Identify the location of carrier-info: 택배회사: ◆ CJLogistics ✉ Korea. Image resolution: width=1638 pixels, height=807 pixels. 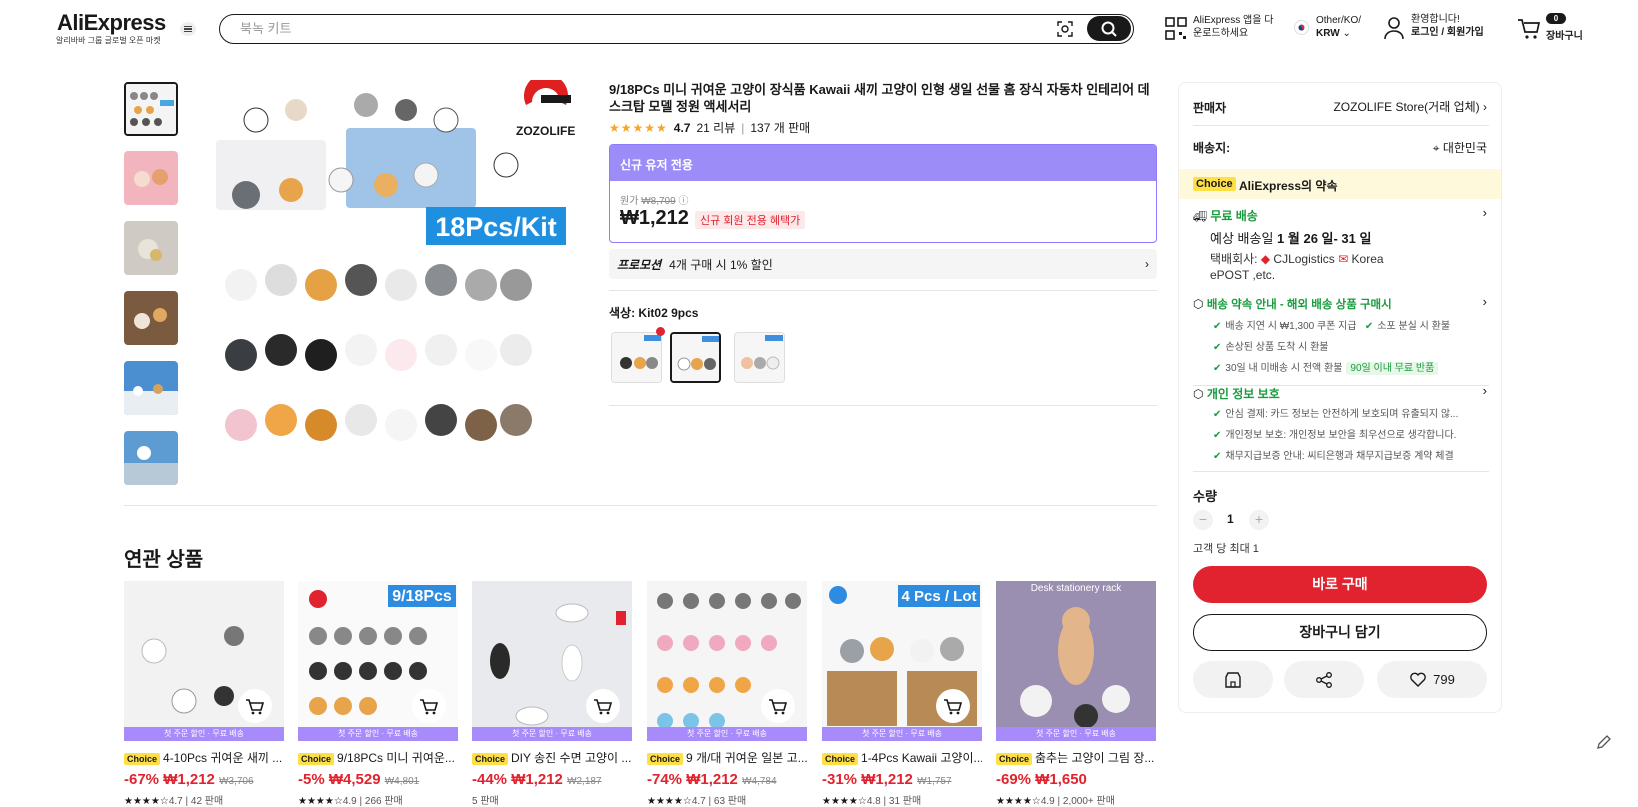
(1297, 259).